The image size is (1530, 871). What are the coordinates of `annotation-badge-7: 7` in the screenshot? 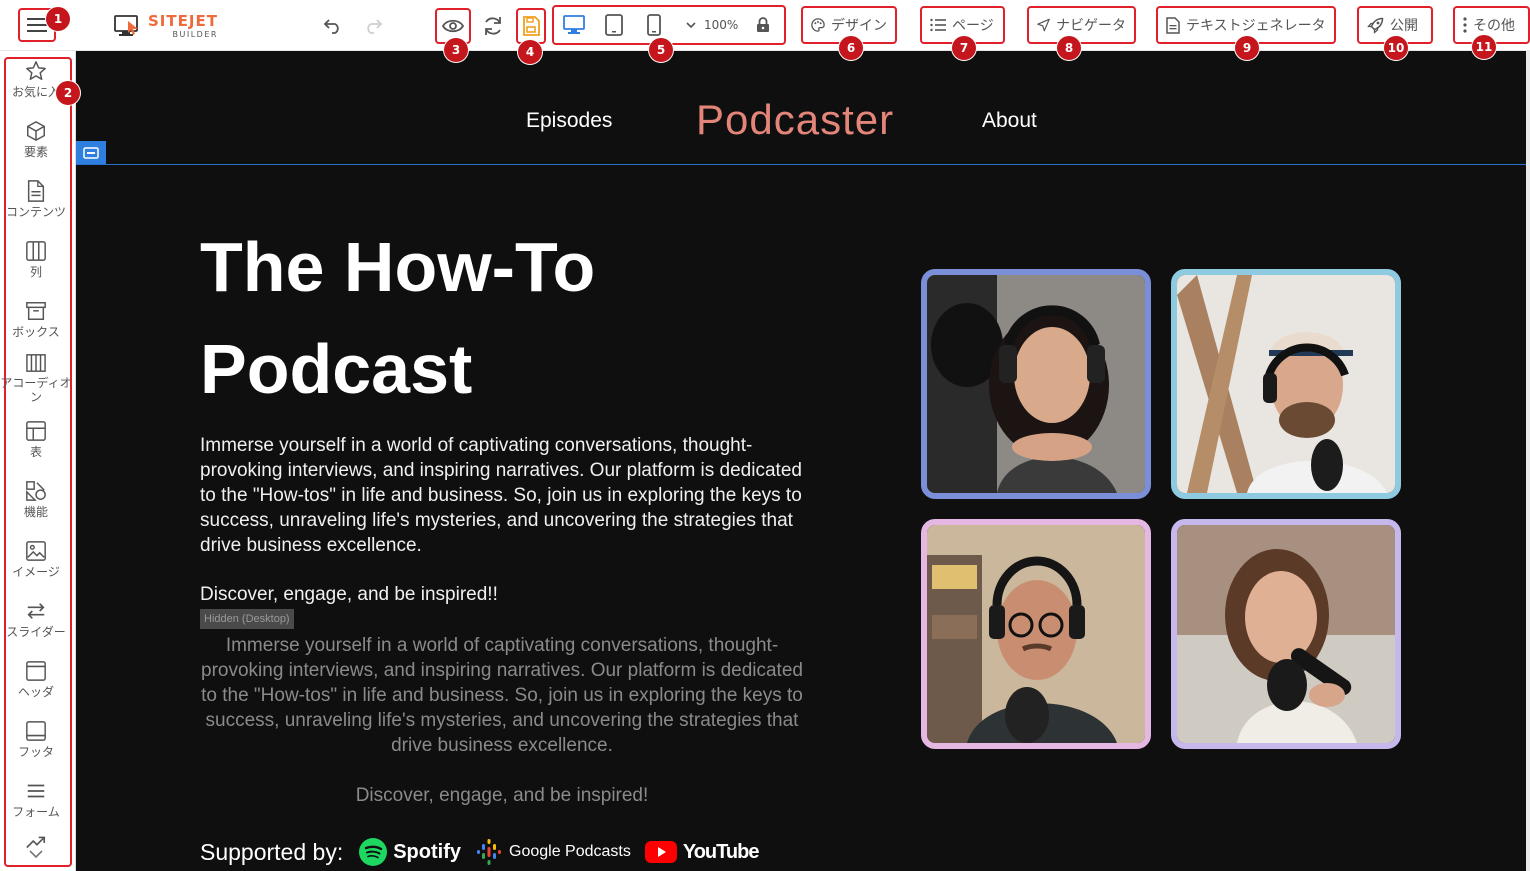 It's located at (964, 48).